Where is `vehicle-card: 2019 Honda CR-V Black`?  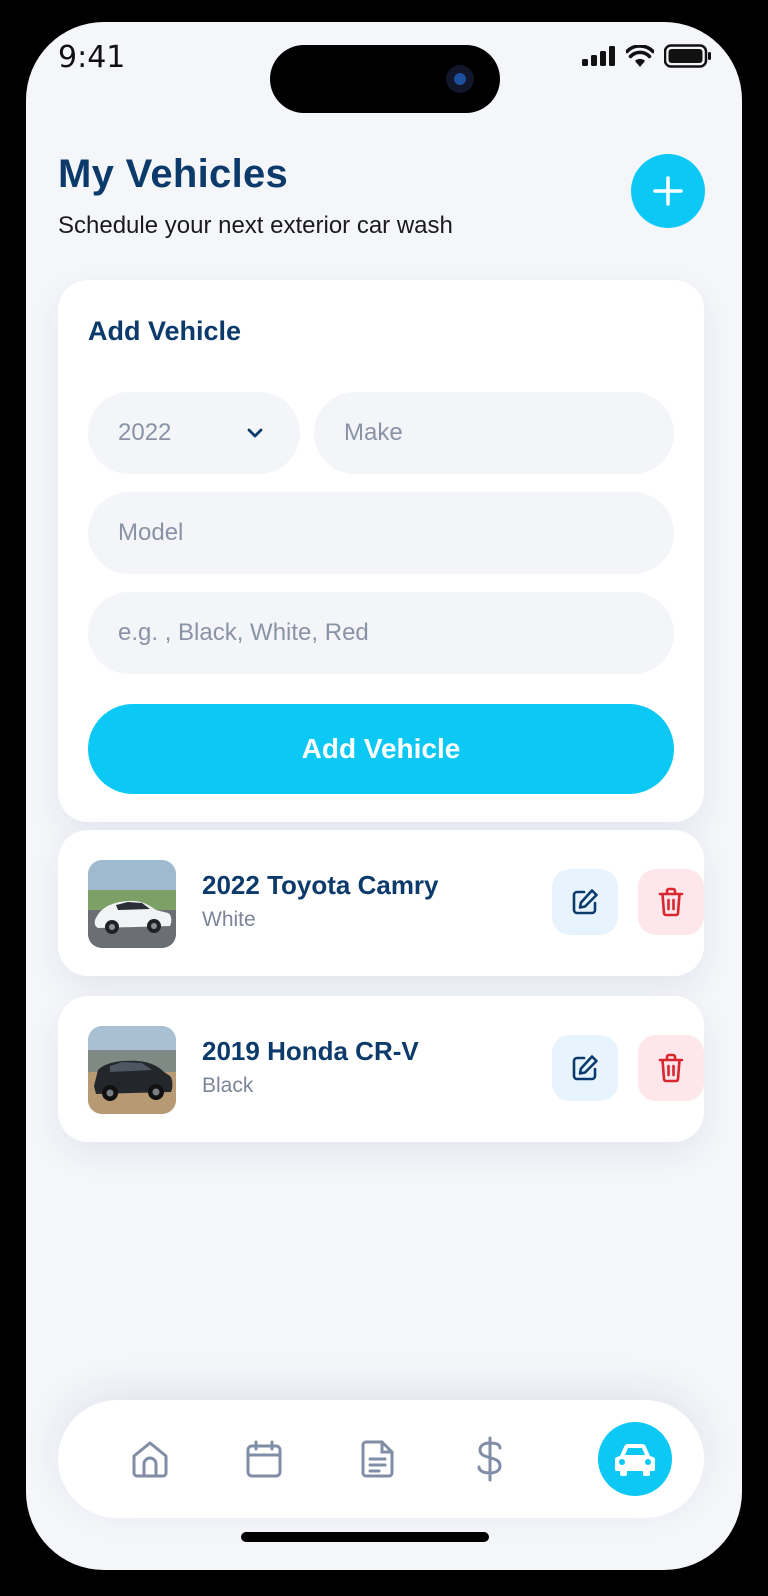 vehicle-card: 2019 Honda CR-V Black is located at coordinates (381, 1069).